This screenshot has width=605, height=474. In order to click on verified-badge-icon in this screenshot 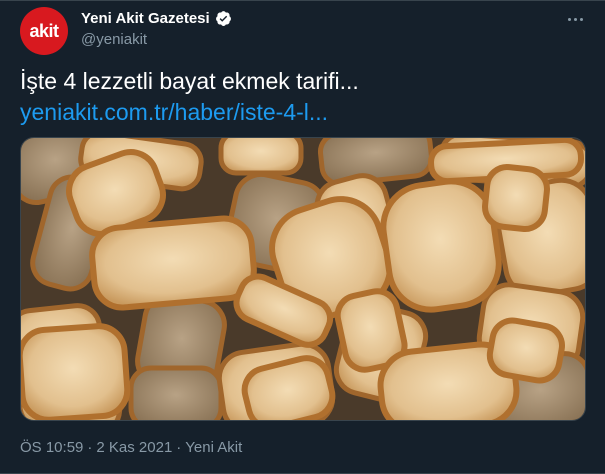, I will do `click(223, 18)`.